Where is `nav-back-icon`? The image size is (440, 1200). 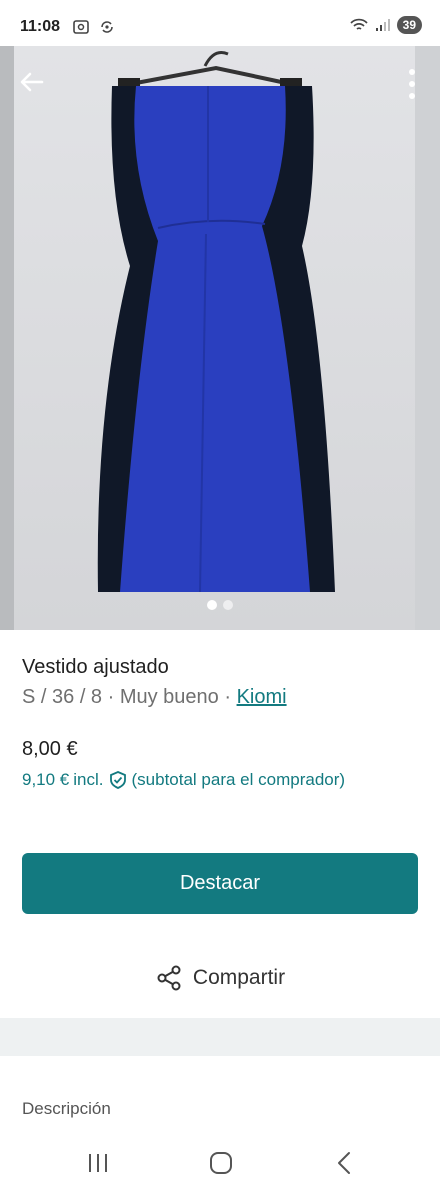 nav-back-icon is located at coordinates (344, 1163).